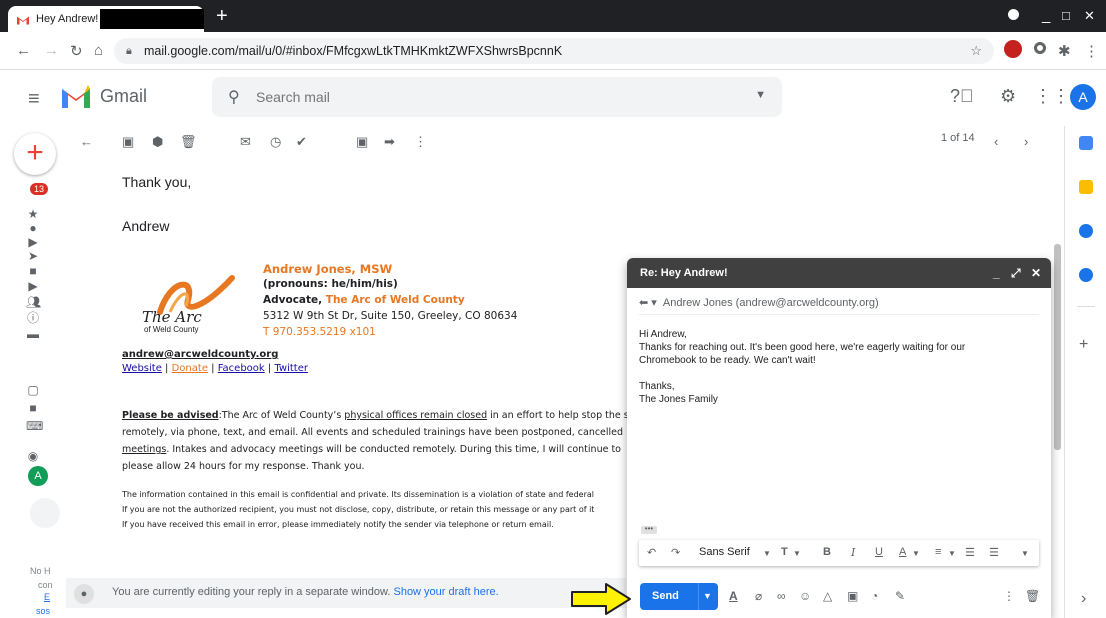  I want to click on text-color-dropdown-icon: ▼, so click(916, 553).